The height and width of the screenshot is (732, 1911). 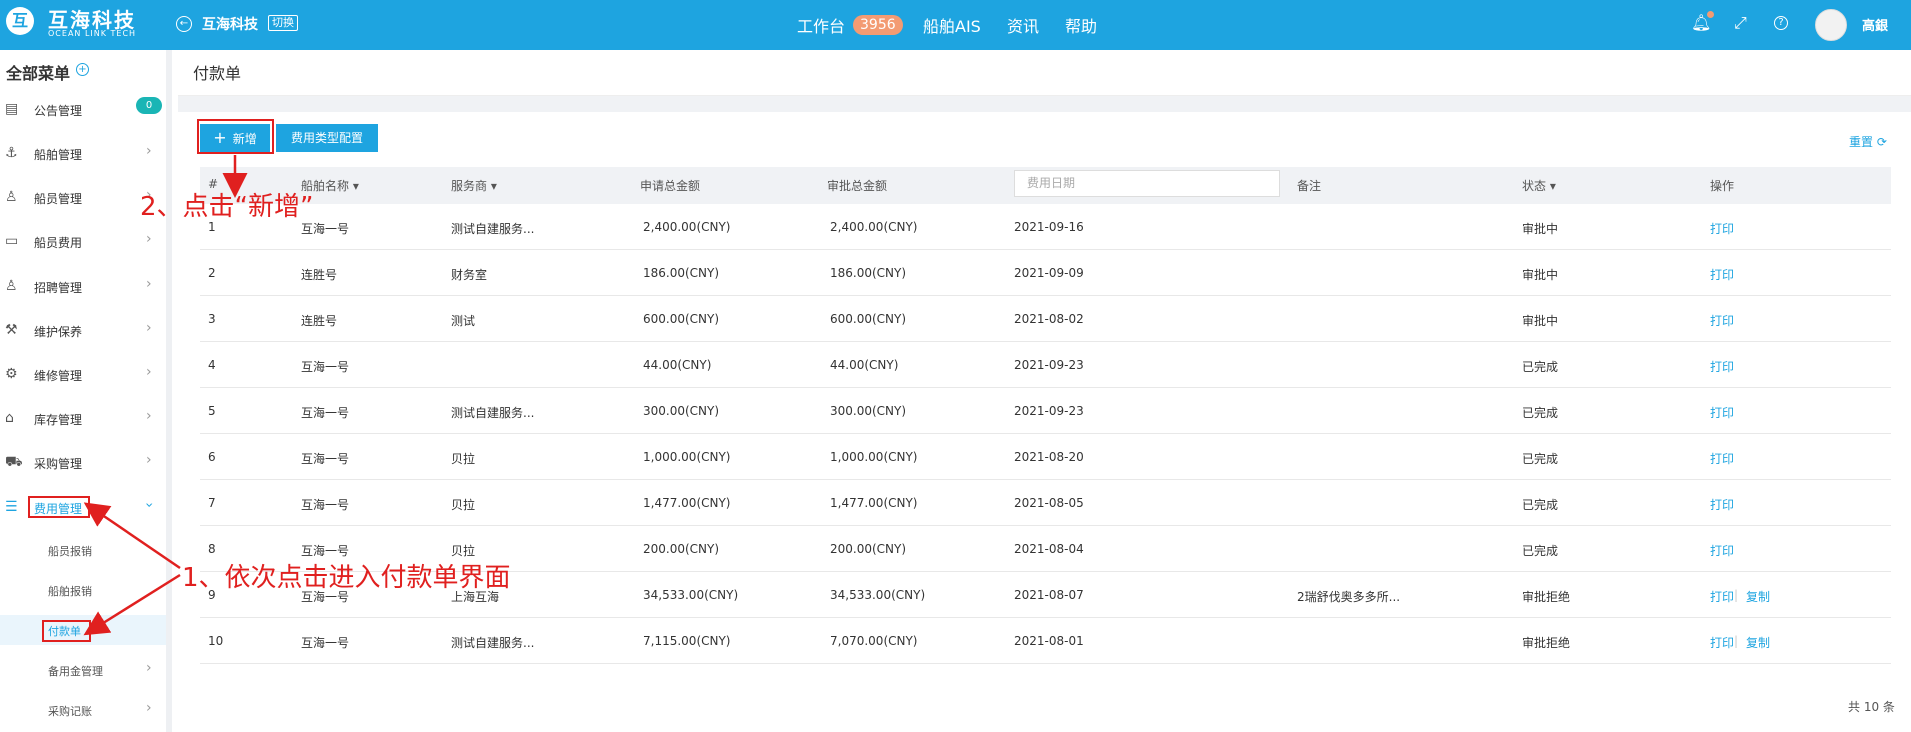 I want to click on divider, so click(x=1044, y=104).